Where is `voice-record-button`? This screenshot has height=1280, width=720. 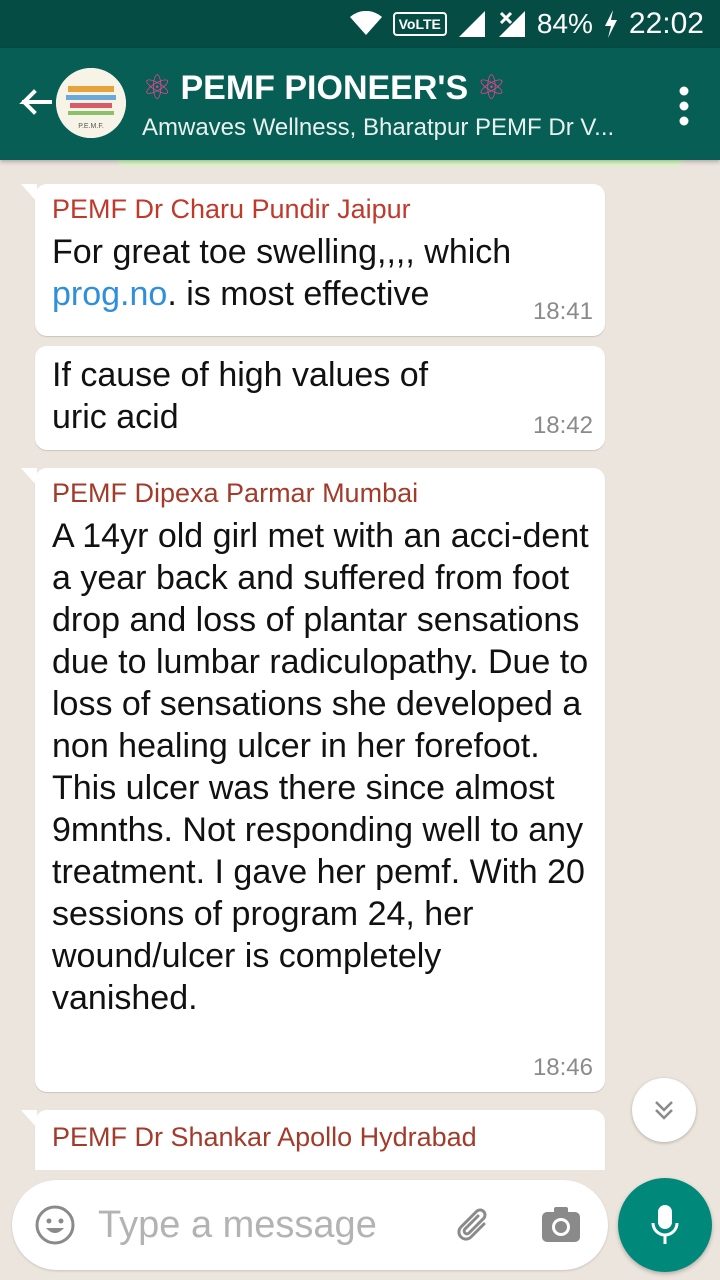
voice-record-button is located at coordinates (665, 1225).